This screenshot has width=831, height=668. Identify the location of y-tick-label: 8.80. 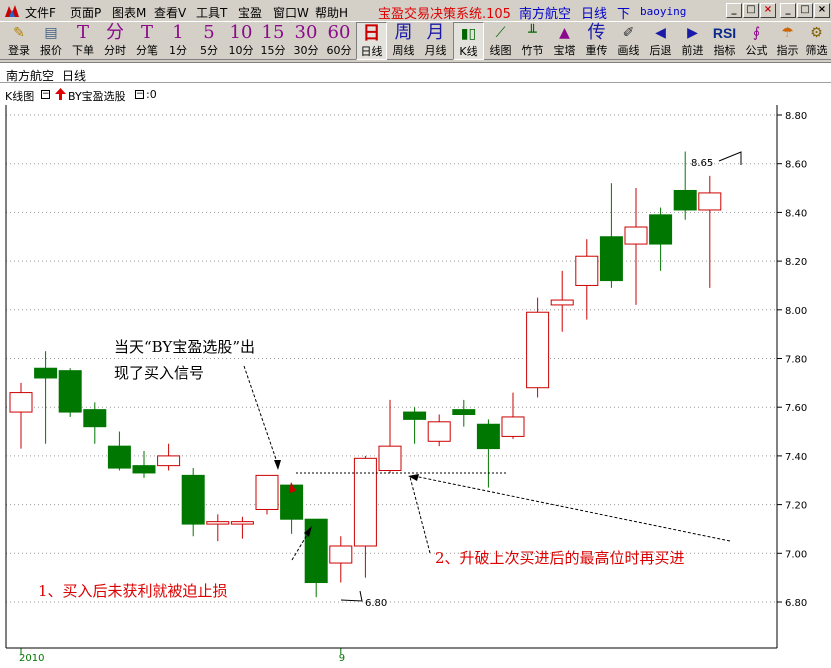
(796, 116).